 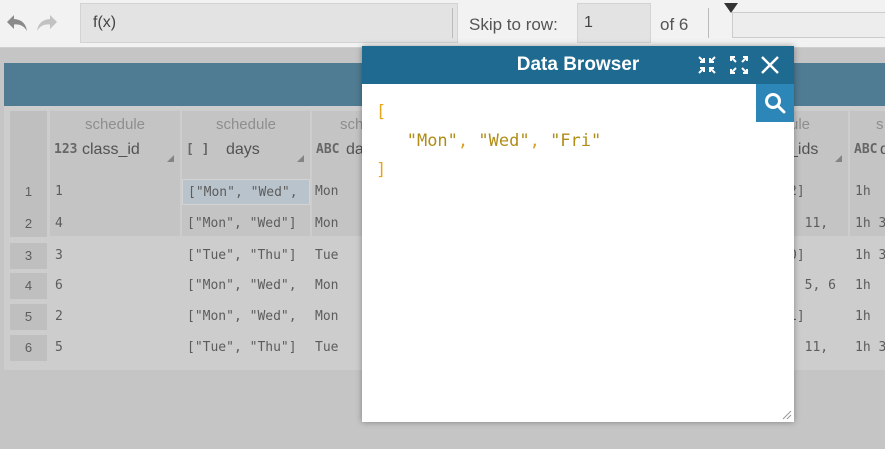 I want to click on array-type-icon: [ ], so click(x=198, y=149).